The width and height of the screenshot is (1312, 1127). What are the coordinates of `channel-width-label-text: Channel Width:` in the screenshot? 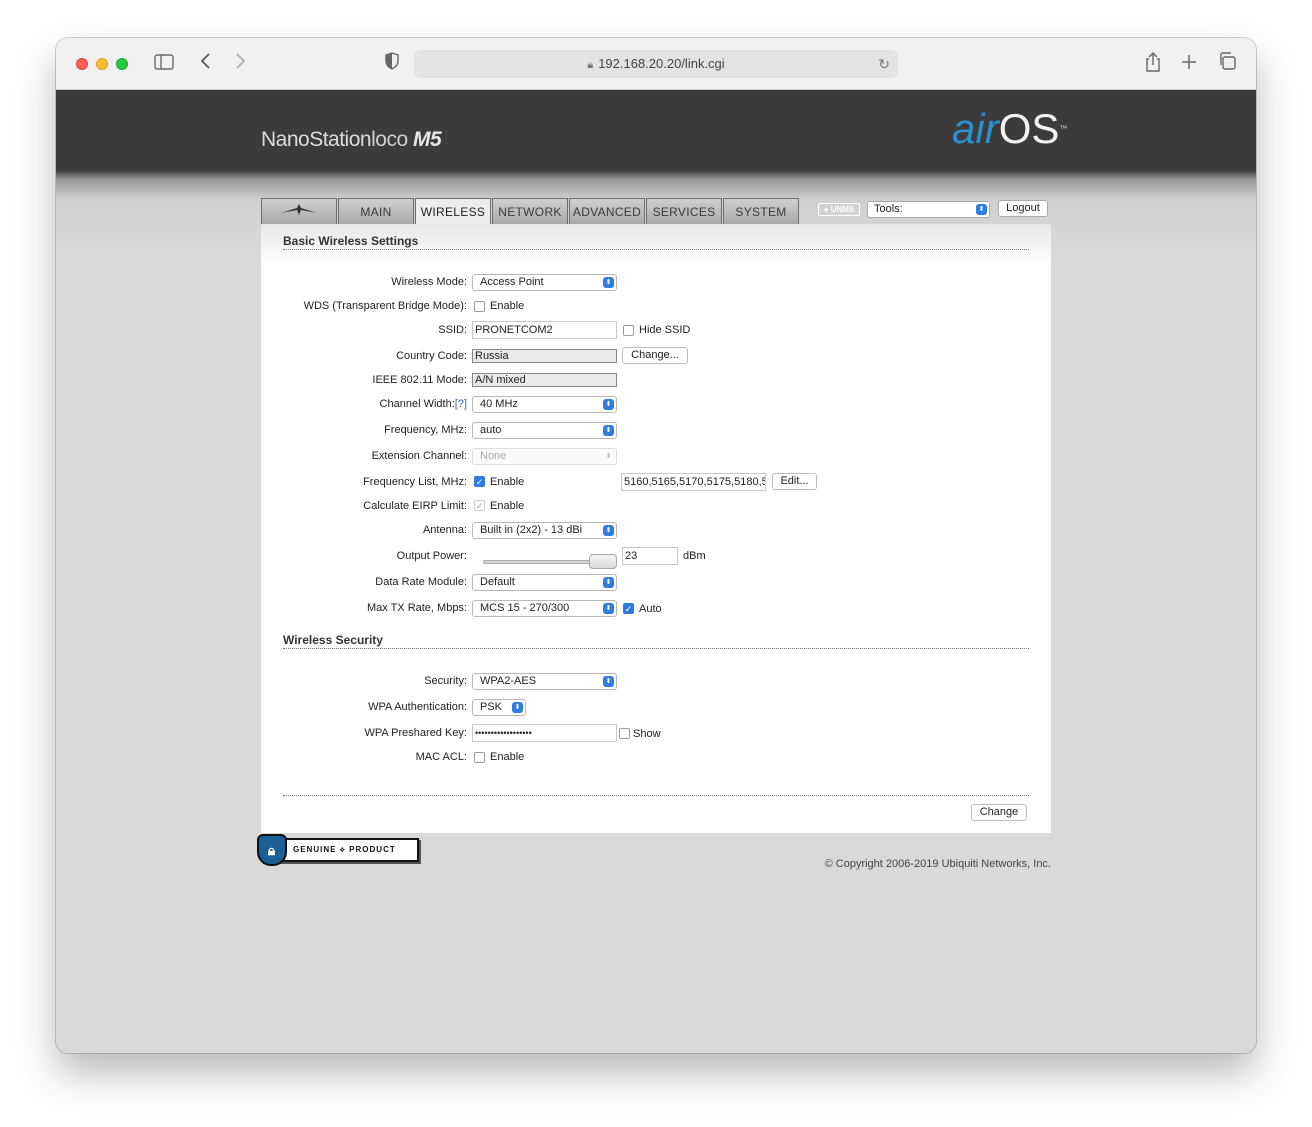 It's located at (417, 404).